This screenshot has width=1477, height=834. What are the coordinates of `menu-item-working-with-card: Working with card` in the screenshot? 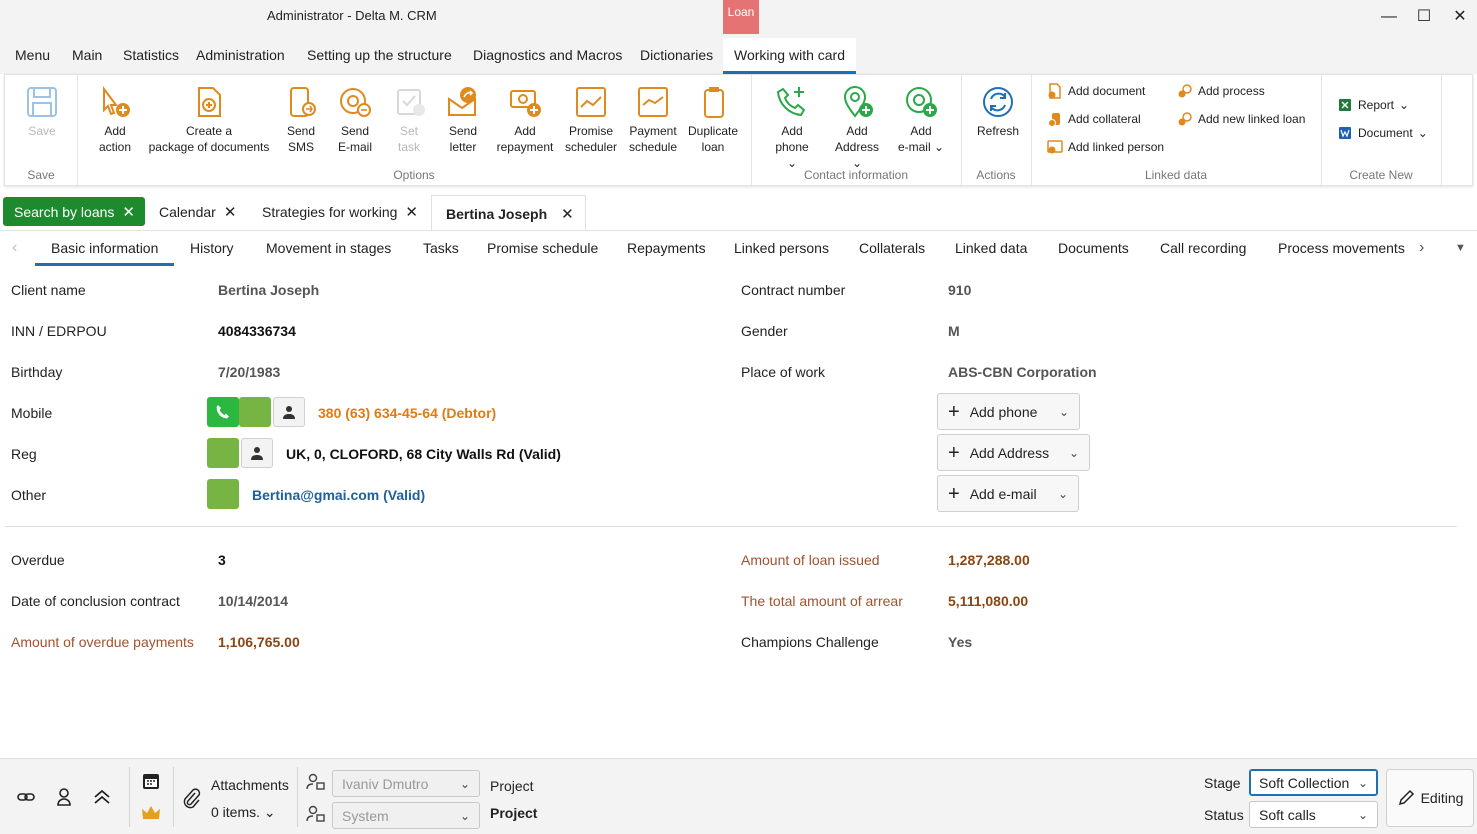 It's located at (790, 56).